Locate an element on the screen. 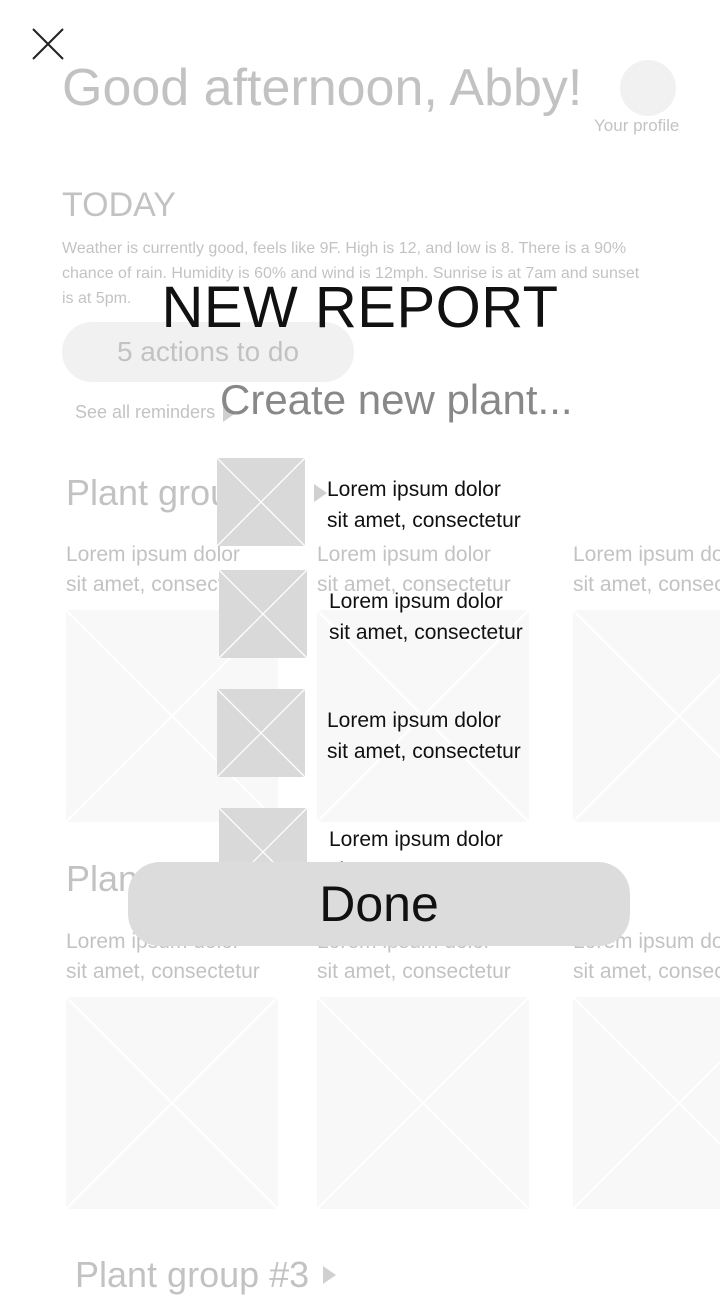 Image resolution: width=720 pixels, height=1296 pixels. play-arrow-icon is located at coordinates (330, 1275).